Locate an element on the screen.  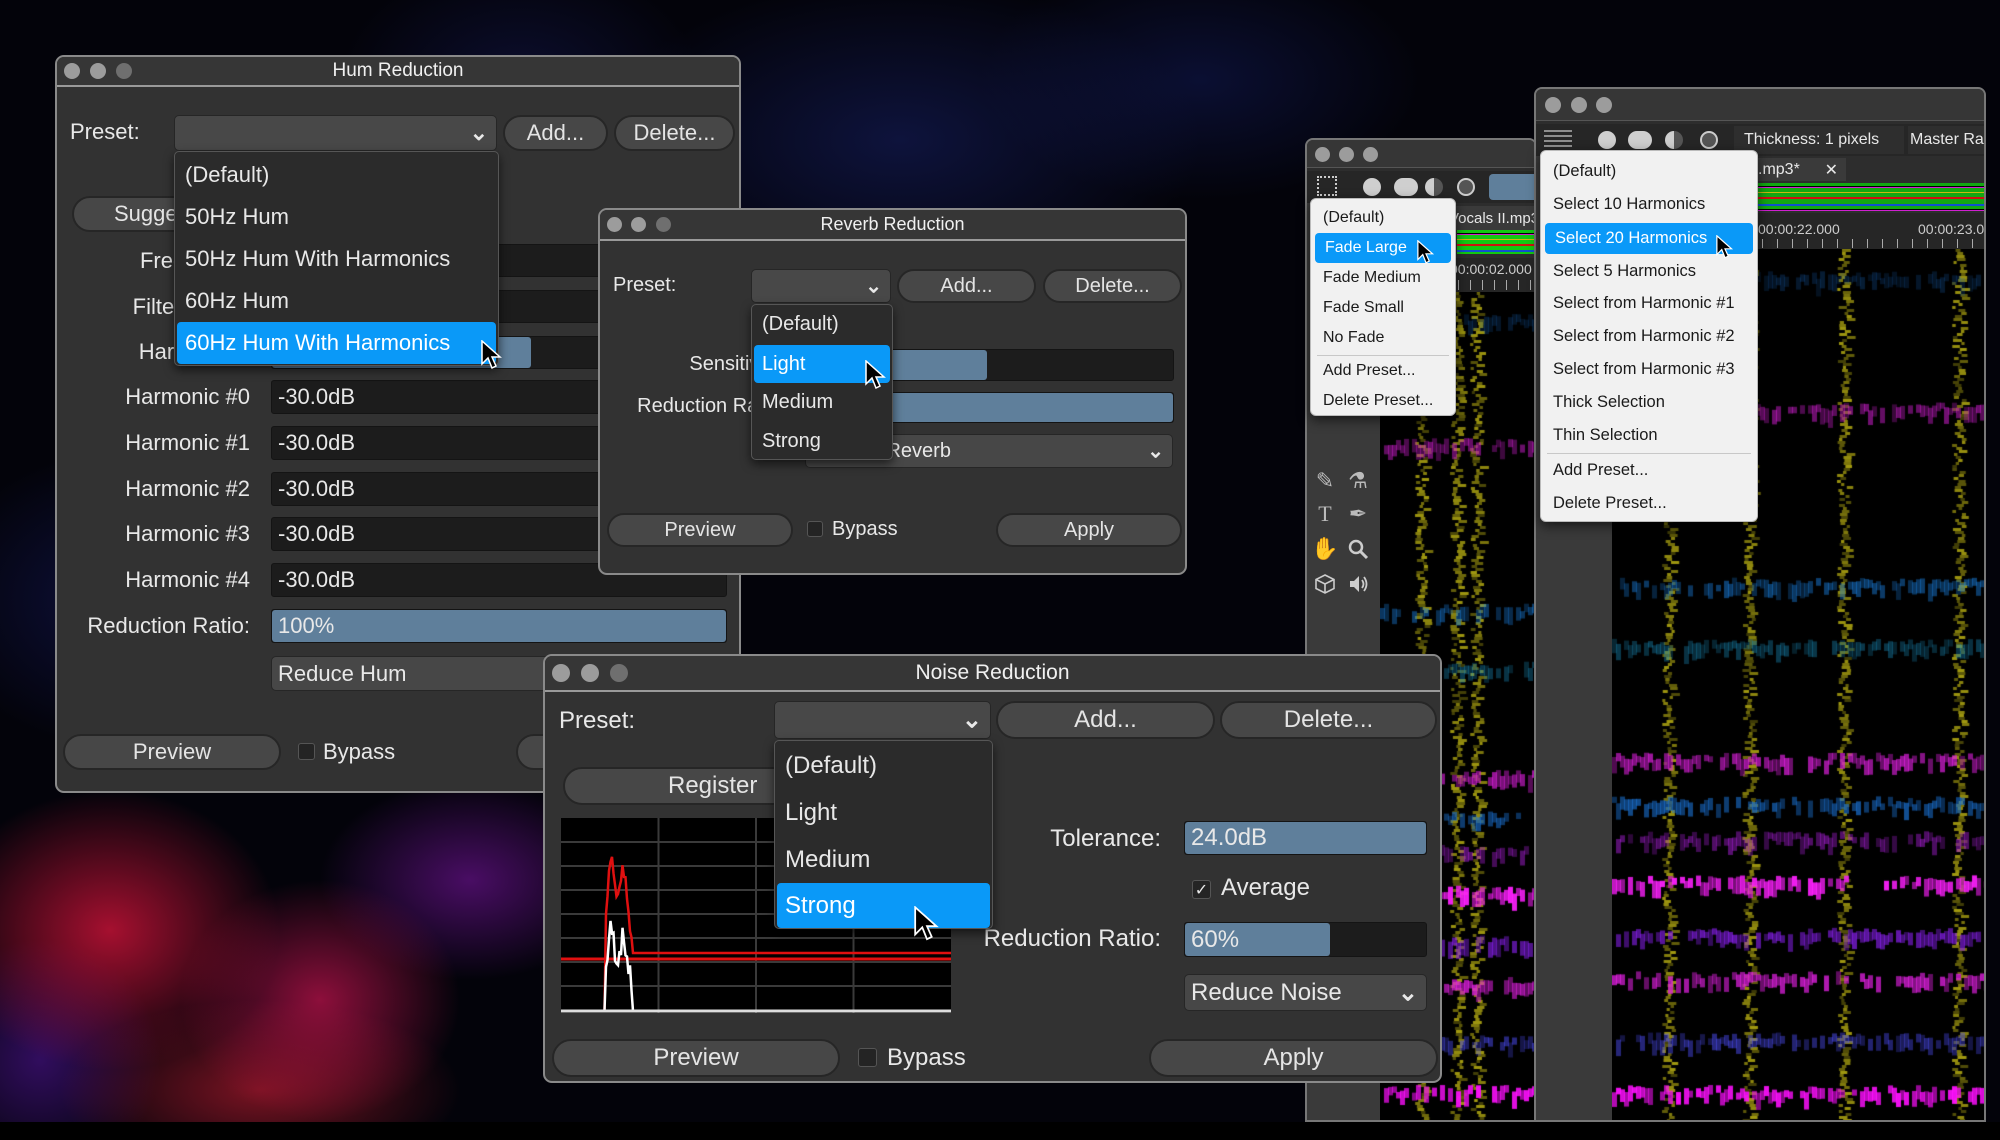
menu-item: Fade Small is located at coordinates (1383, 308).